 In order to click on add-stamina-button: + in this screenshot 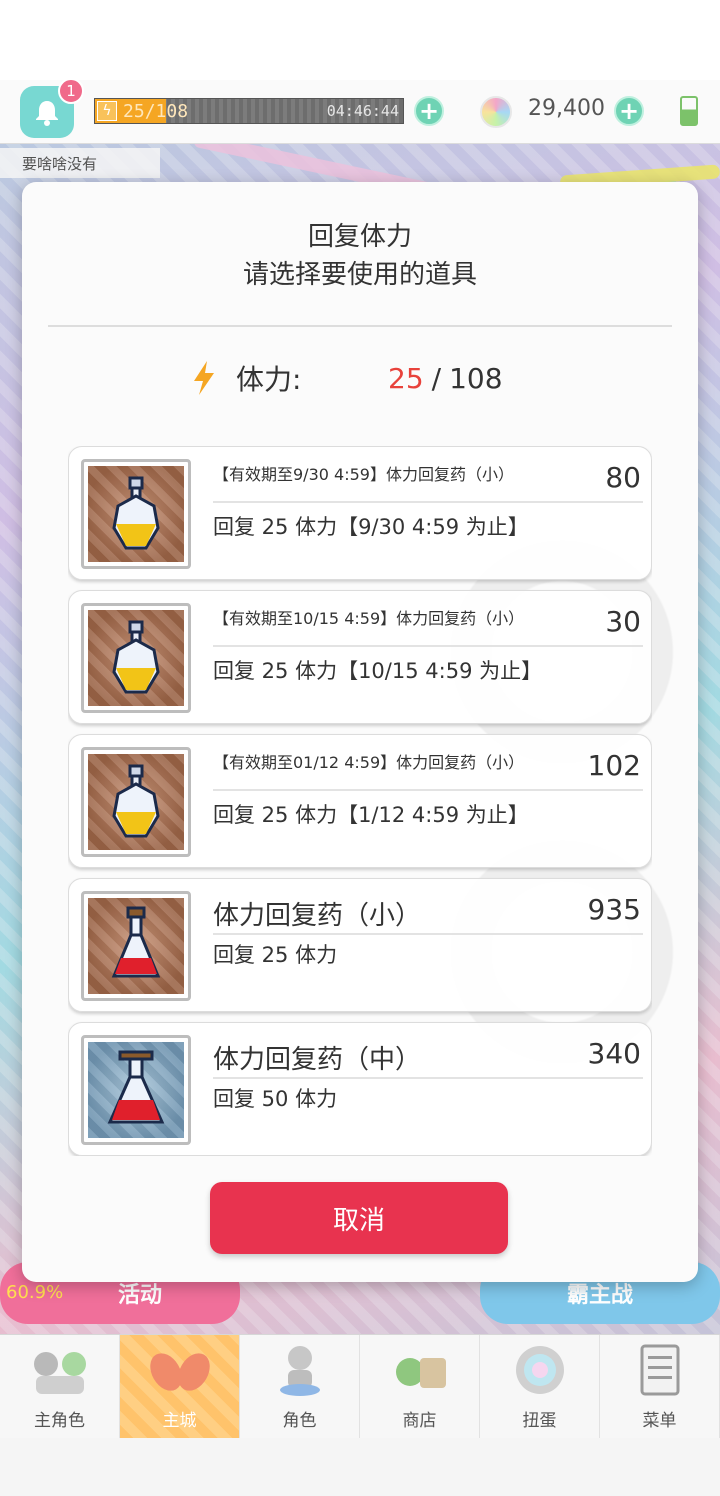, I will do `click(429, 111)`.